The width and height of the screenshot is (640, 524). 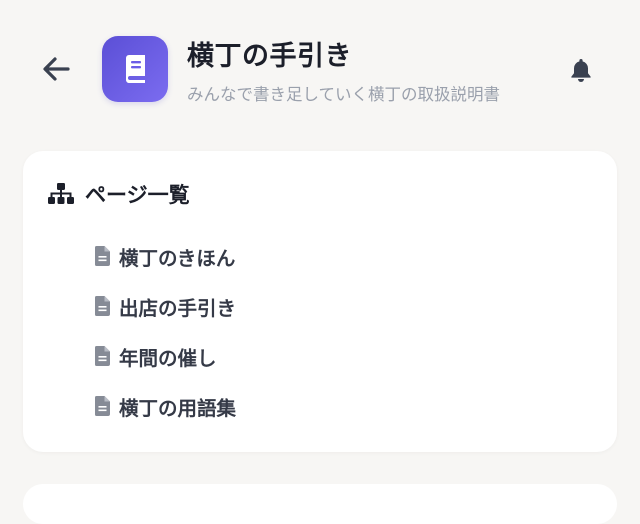 I want to click on page-item-moyooshi: 年間の催し, so click(x=164, y=356).